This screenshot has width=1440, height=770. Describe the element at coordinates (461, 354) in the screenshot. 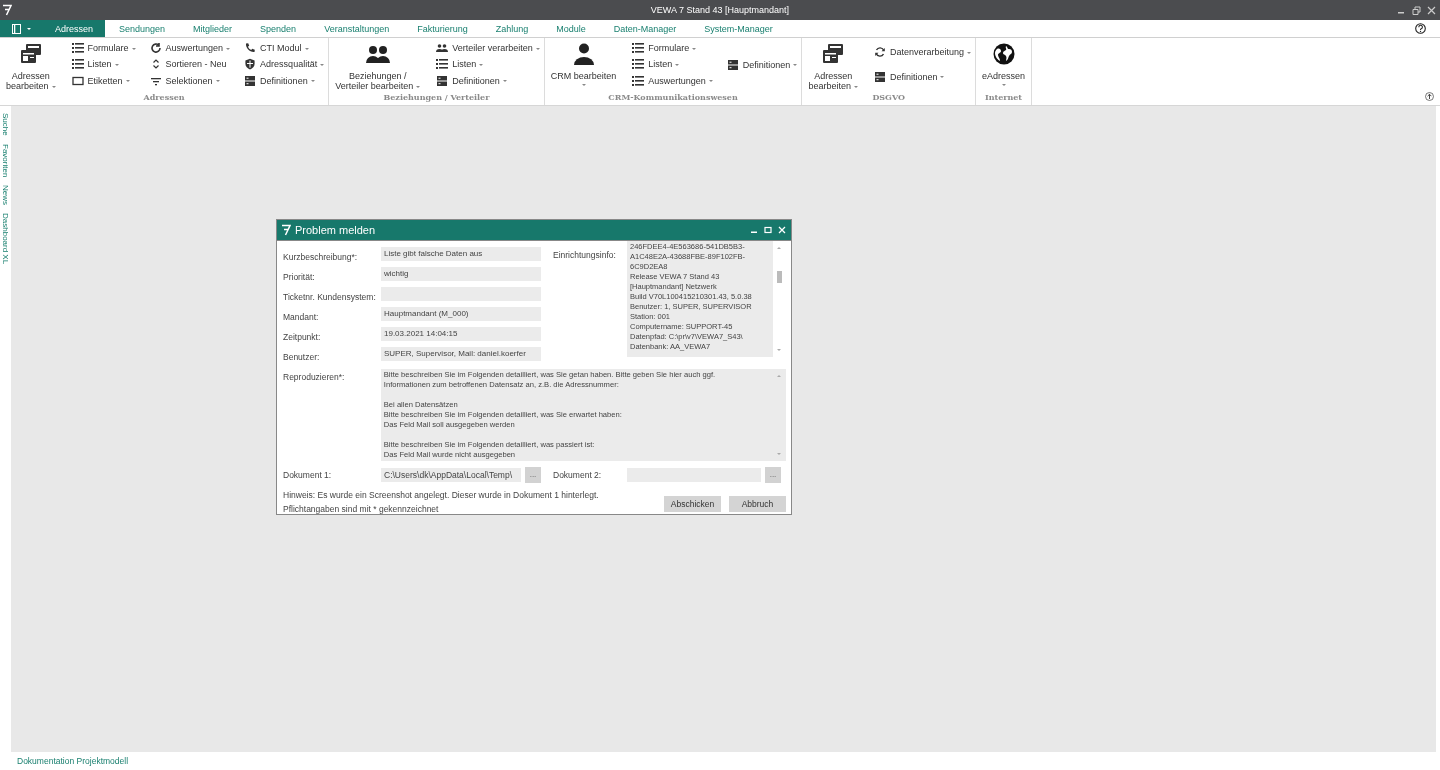

I see `input-field: SUPER, Supervisor, Mail: daniel.koerfer` at that location.